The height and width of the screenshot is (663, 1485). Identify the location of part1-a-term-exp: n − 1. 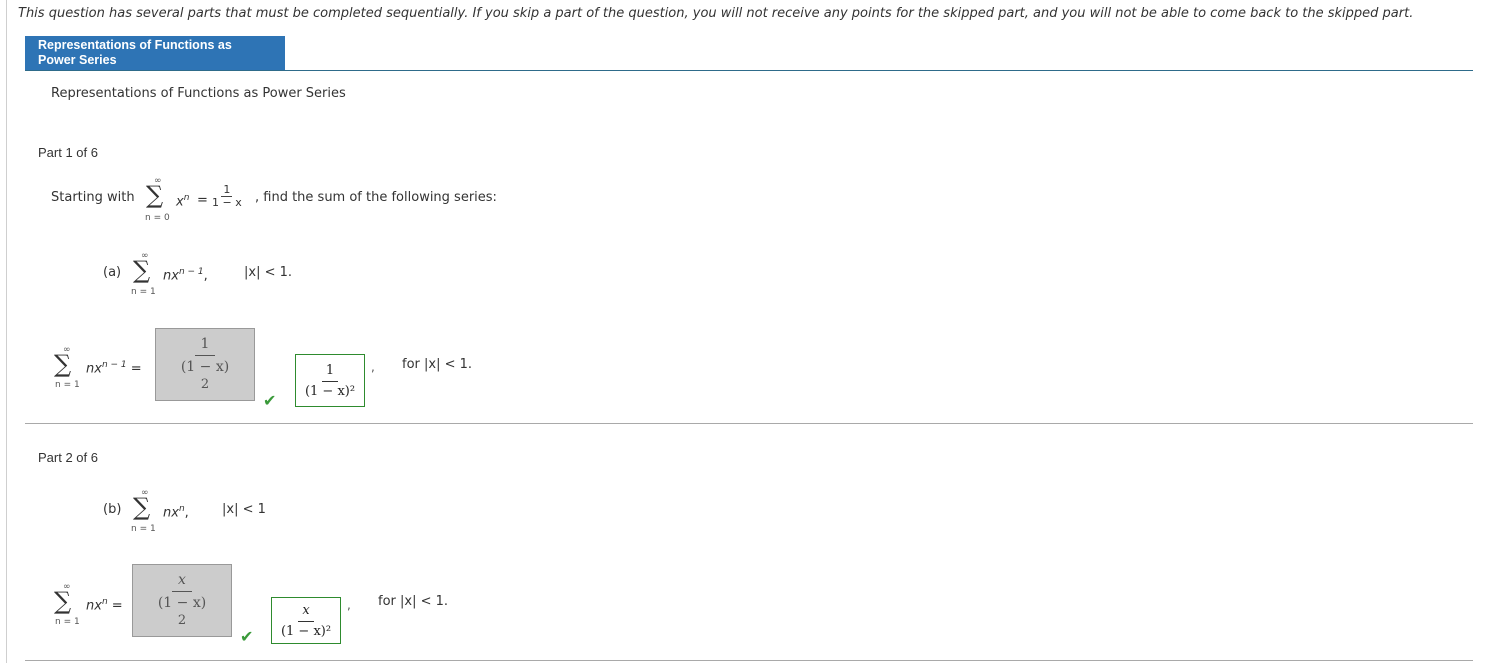
(114, 365).